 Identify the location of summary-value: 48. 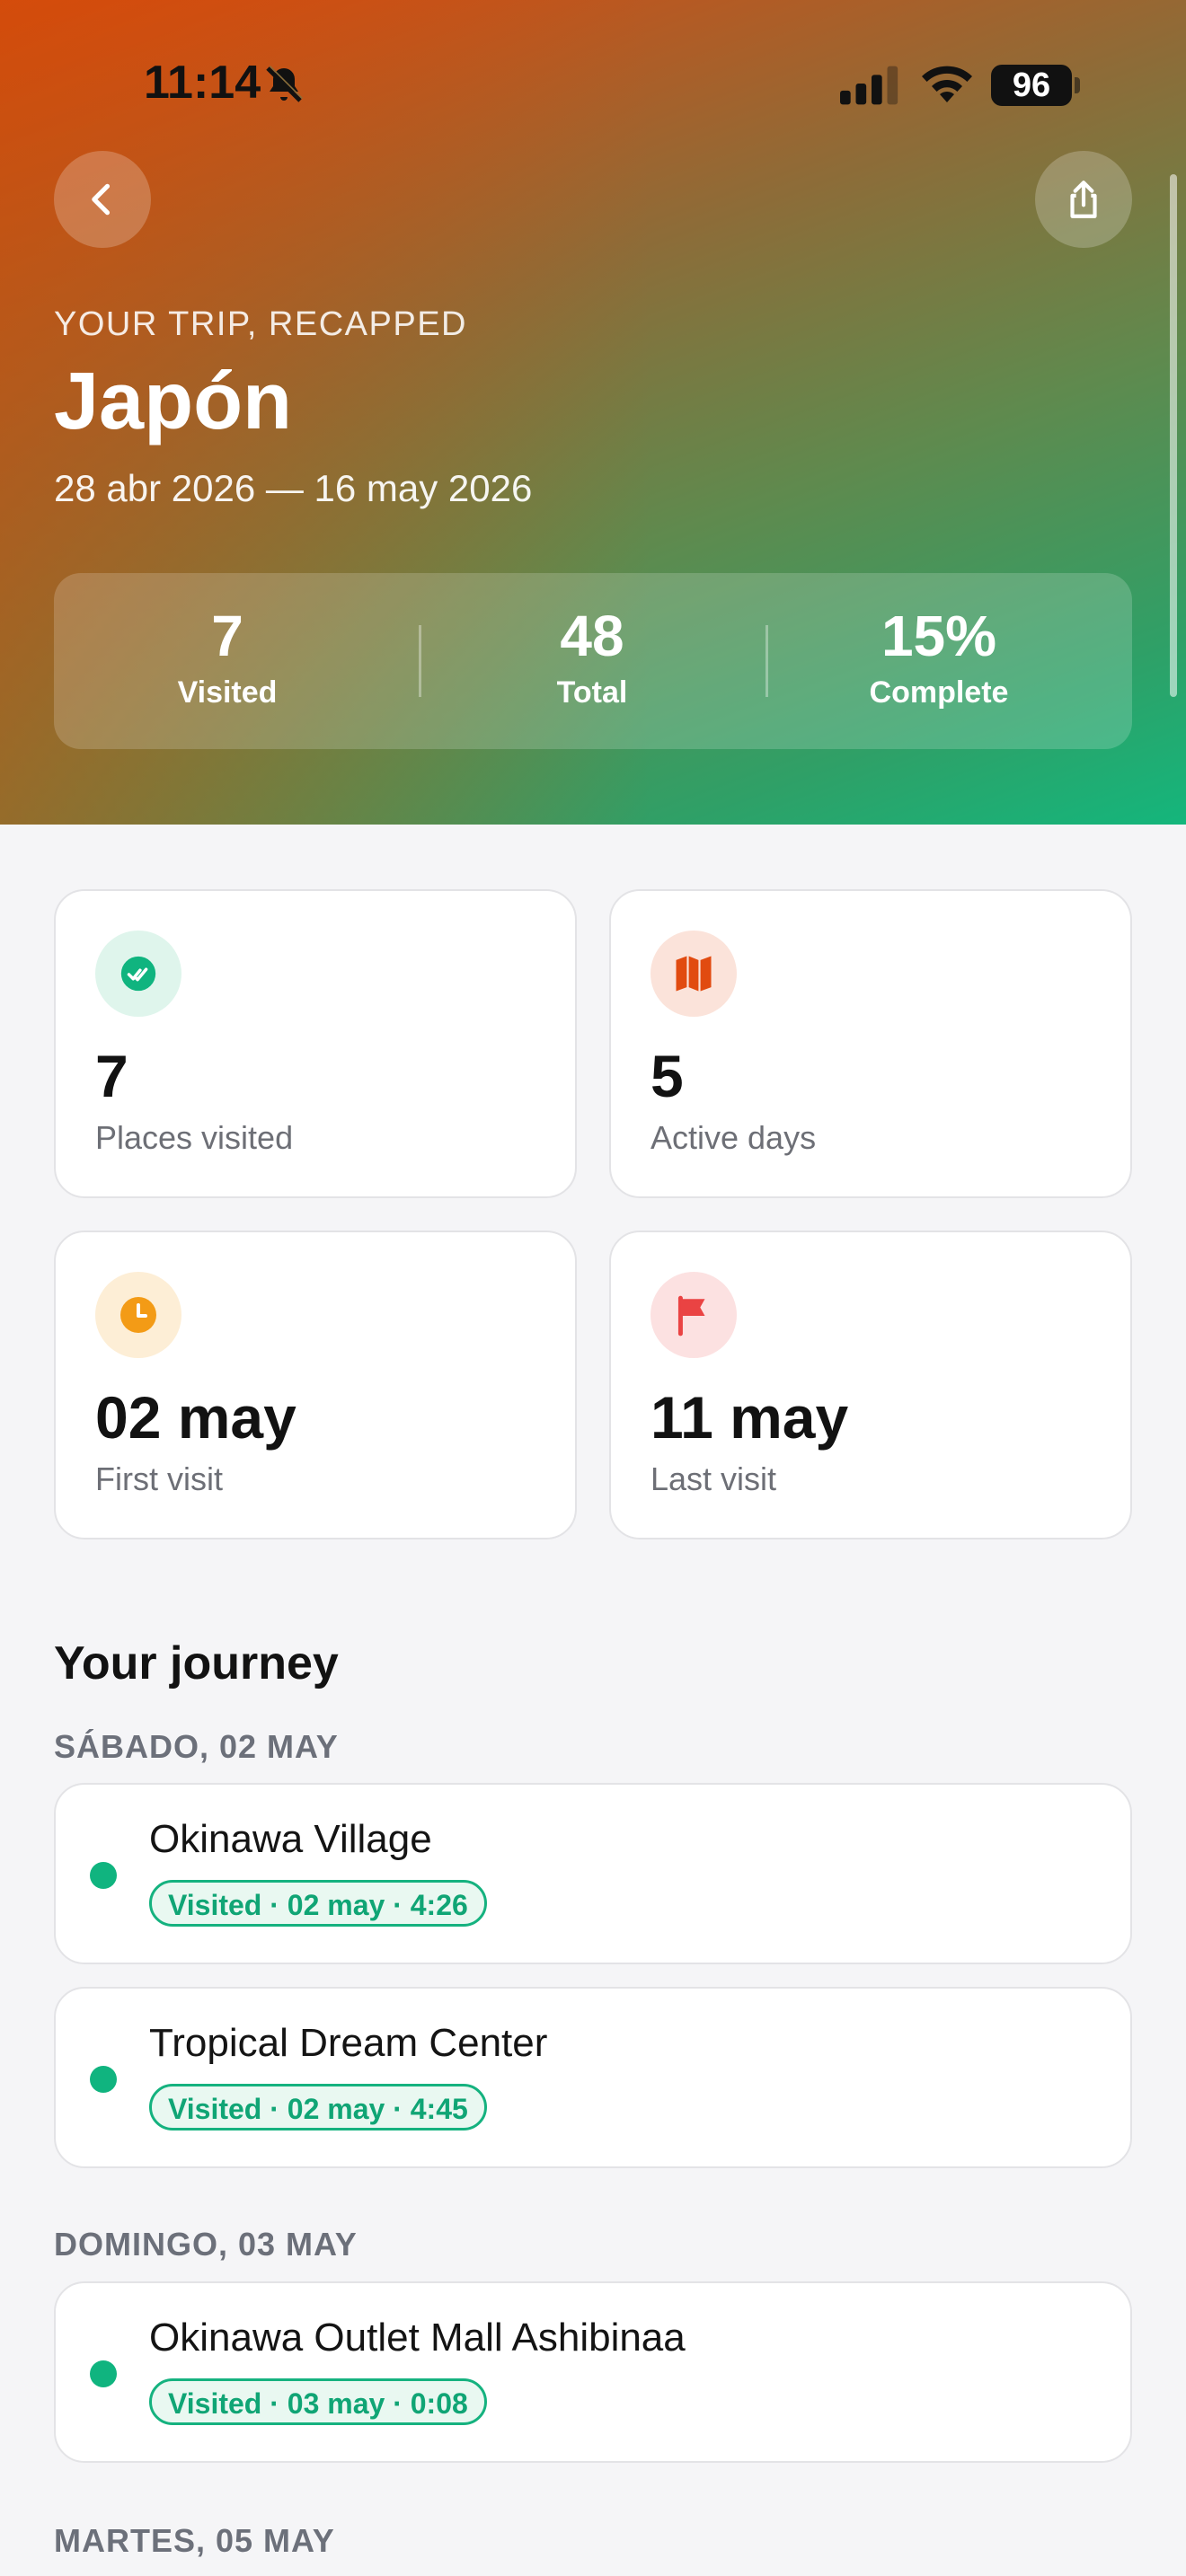
(592, 636).